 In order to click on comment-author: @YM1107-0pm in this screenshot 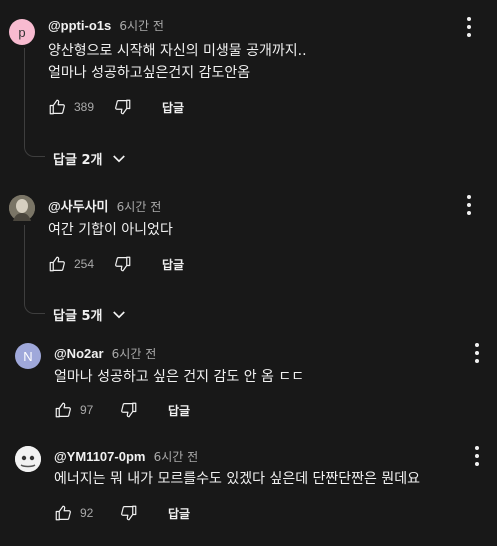, I will do `click(99, 456)`.